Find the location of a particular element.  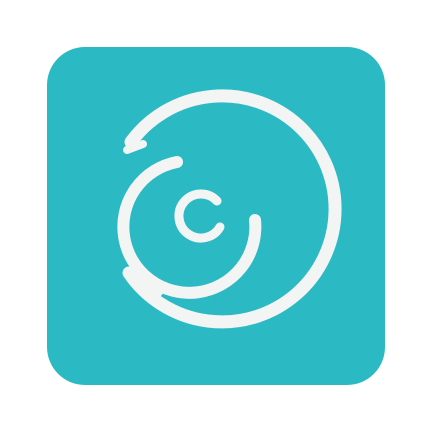

brush-flick-stroke is located at coordinates (135, 147).